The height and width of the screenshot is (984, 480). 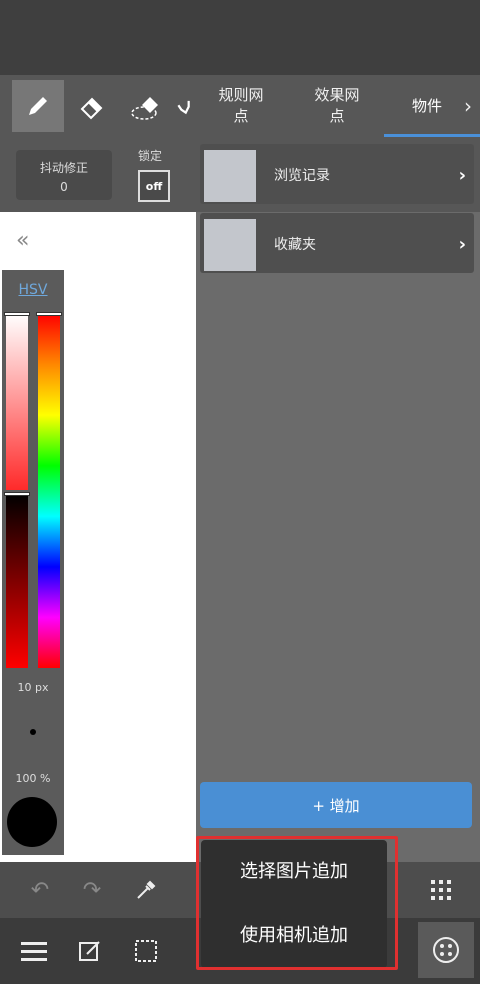 What do you see at coordinates (336, 805) in the screenshot?
I see `add-material-button: + 增加` at bounding box center [336, 805].